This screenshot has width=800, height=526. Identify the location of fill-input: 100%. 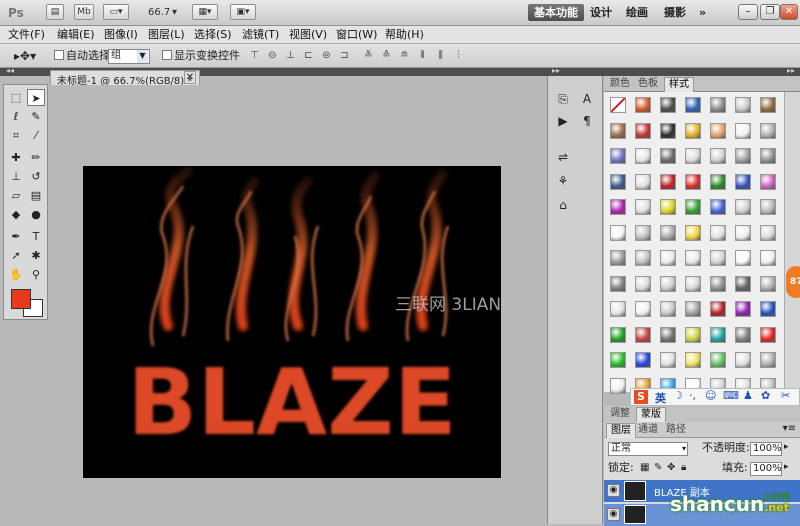
(766, 469).